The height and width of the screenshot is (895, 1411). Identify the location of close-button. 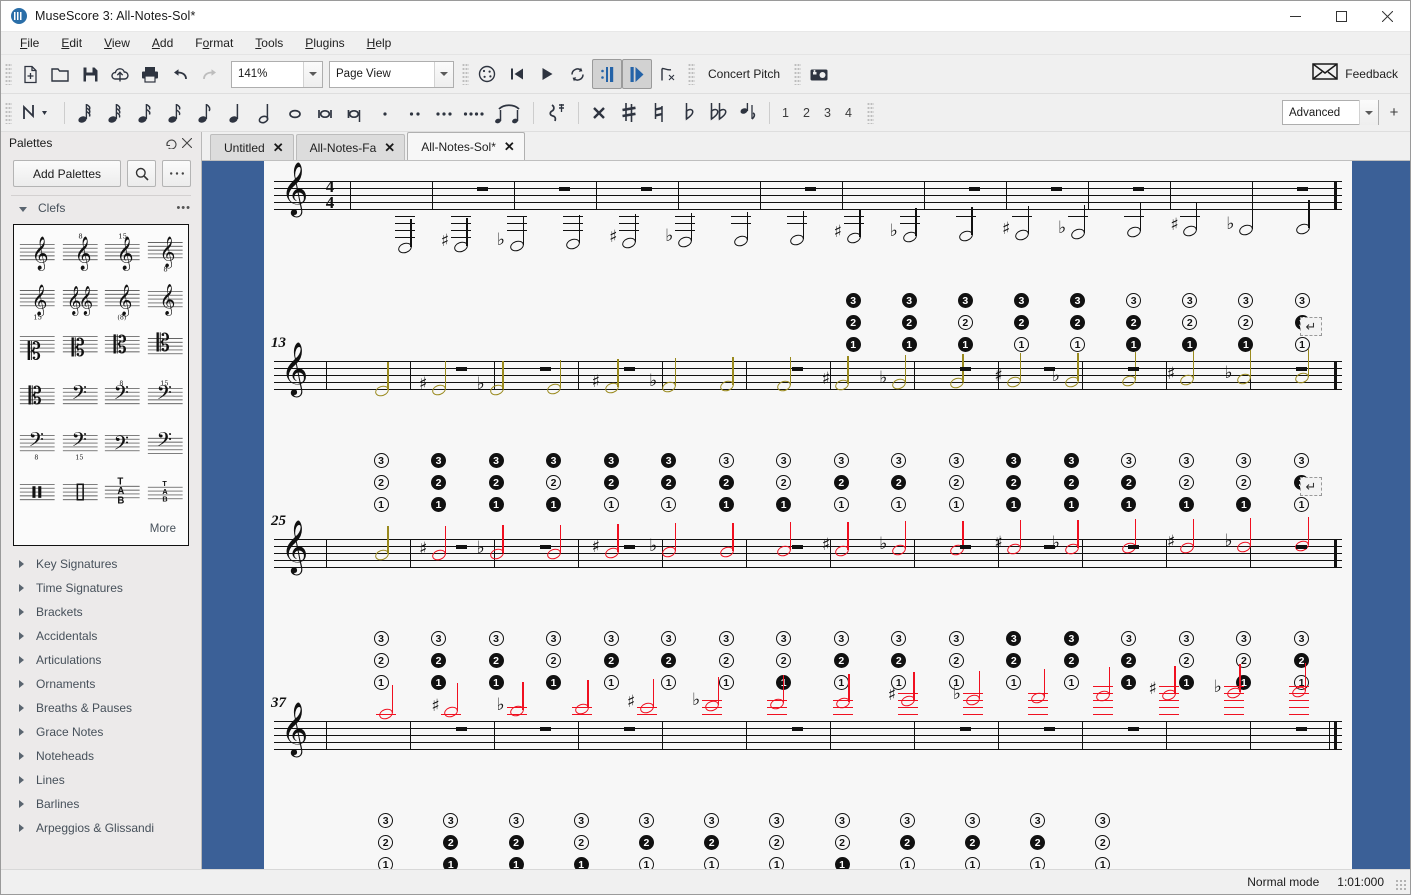
(1387, 16).